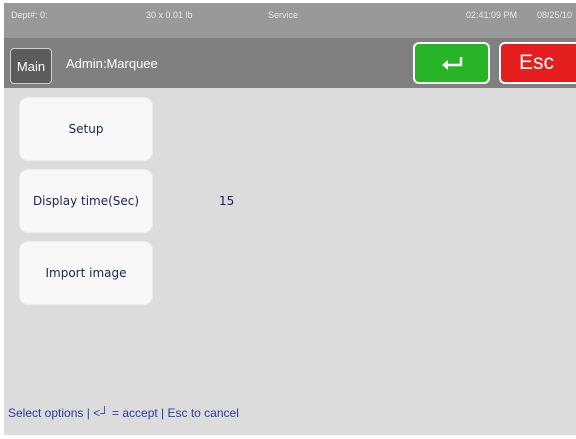 The height and width of the screenshot is (439, 576). Describe the element at coordinates (86, 273) in the screenshot. I see `import-image-button: Import image` at that location.